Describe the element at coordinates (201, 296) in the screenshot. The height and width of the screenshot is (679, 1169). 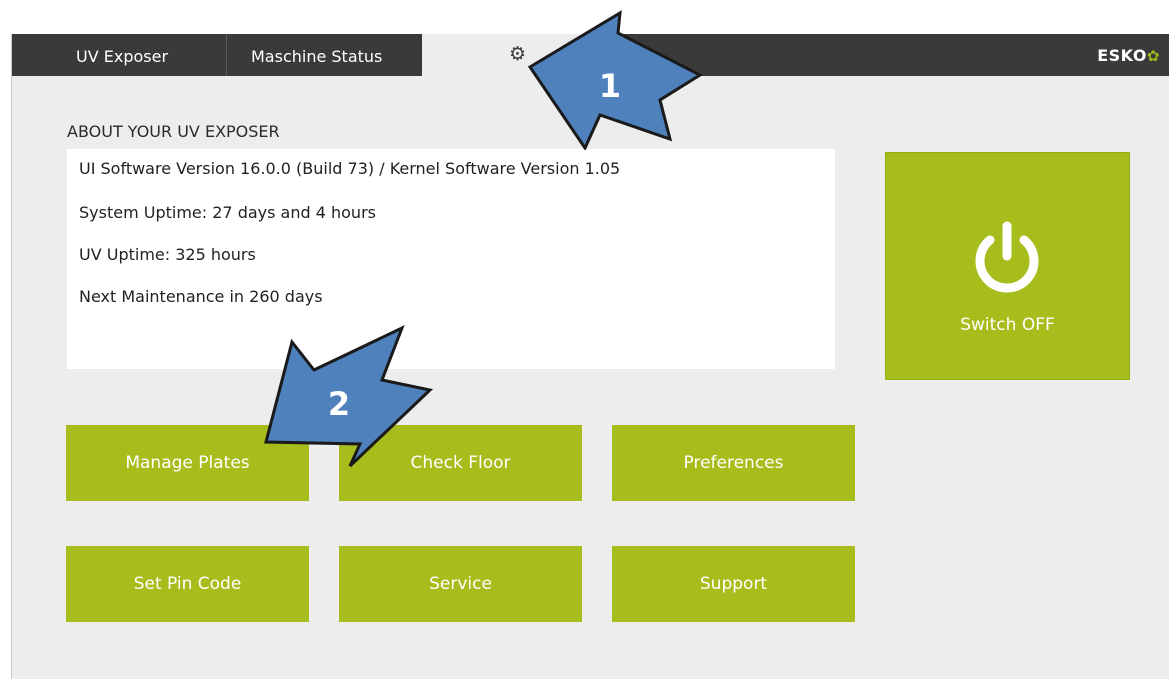
I see `next-maintenance-line: Next Maintenance in 260 days` at that location.